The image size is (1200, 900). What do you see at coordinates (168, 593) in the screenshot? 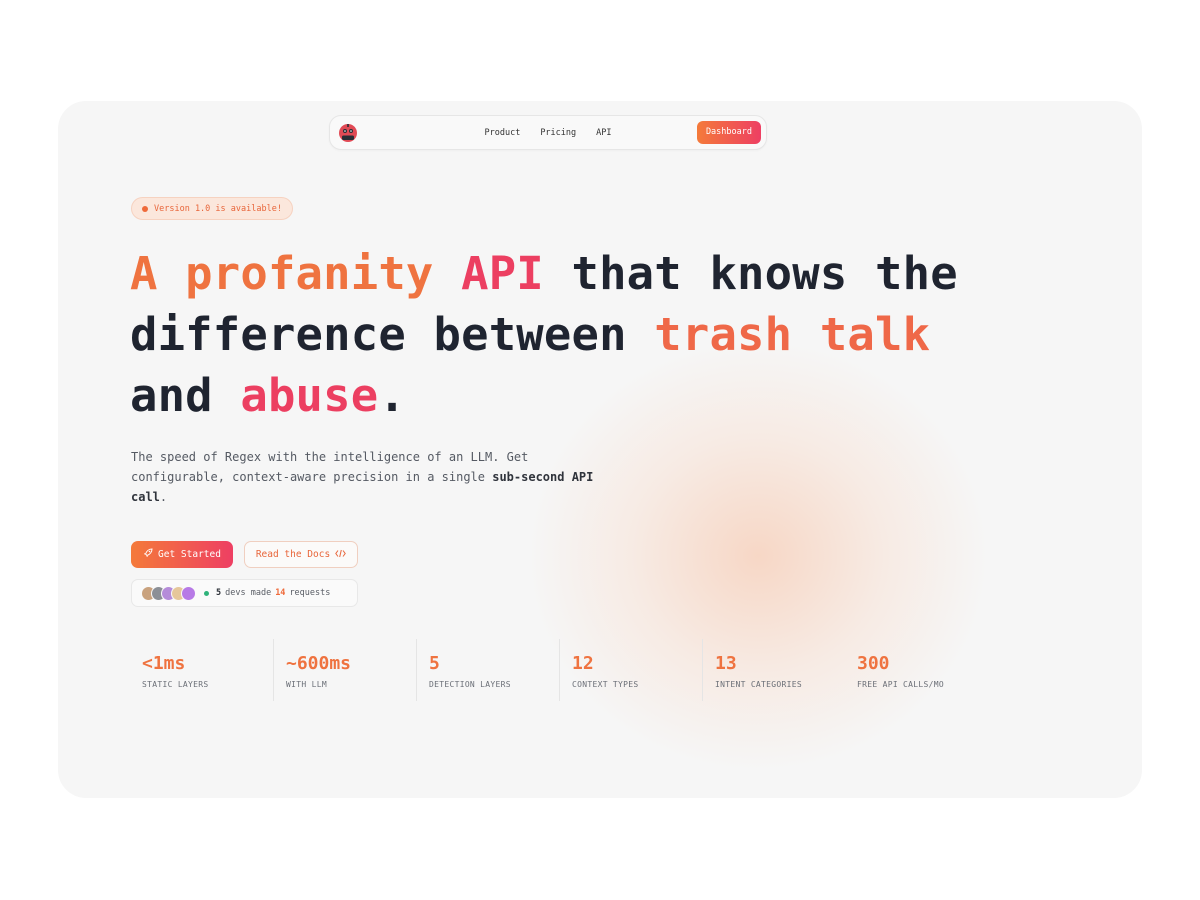
I see `avatar-stack` at bounding box center [168, 593].